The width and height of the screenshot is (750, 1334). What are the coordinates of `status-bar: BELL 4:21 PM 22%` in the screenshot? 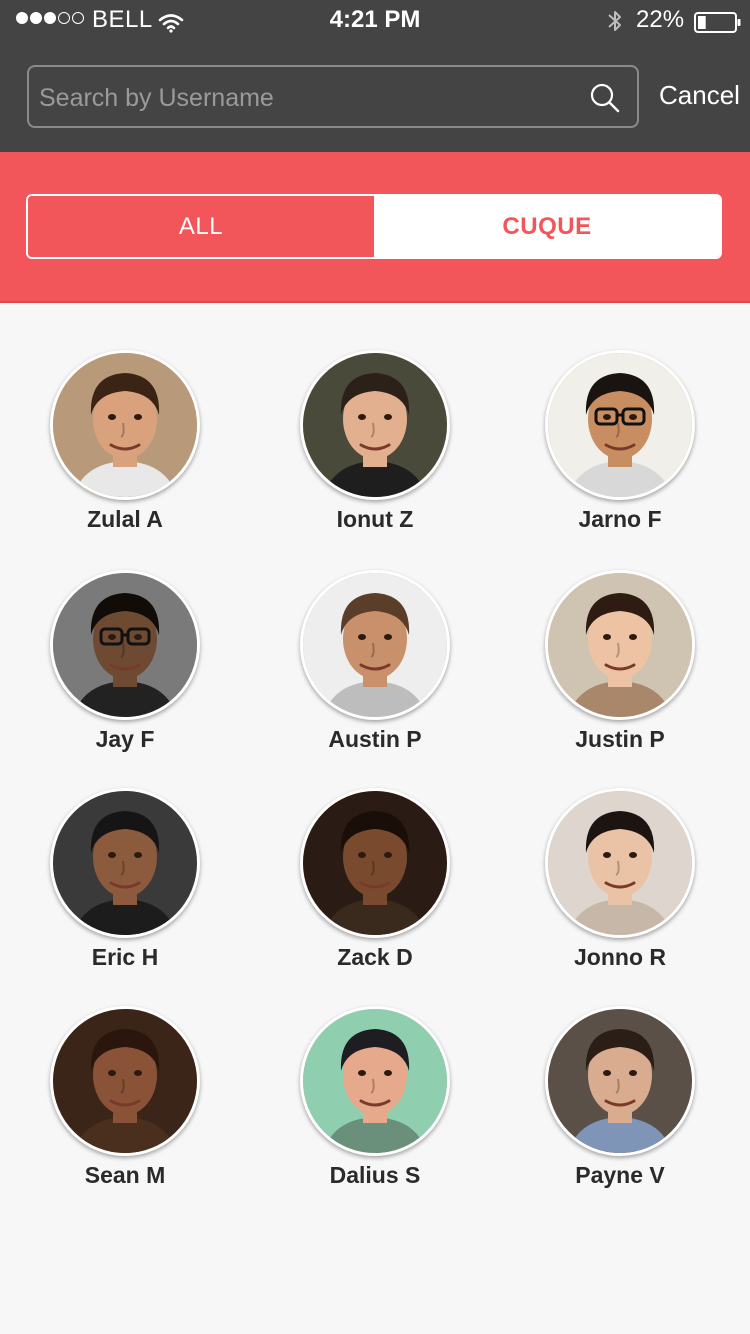 It's located at (375, 20).